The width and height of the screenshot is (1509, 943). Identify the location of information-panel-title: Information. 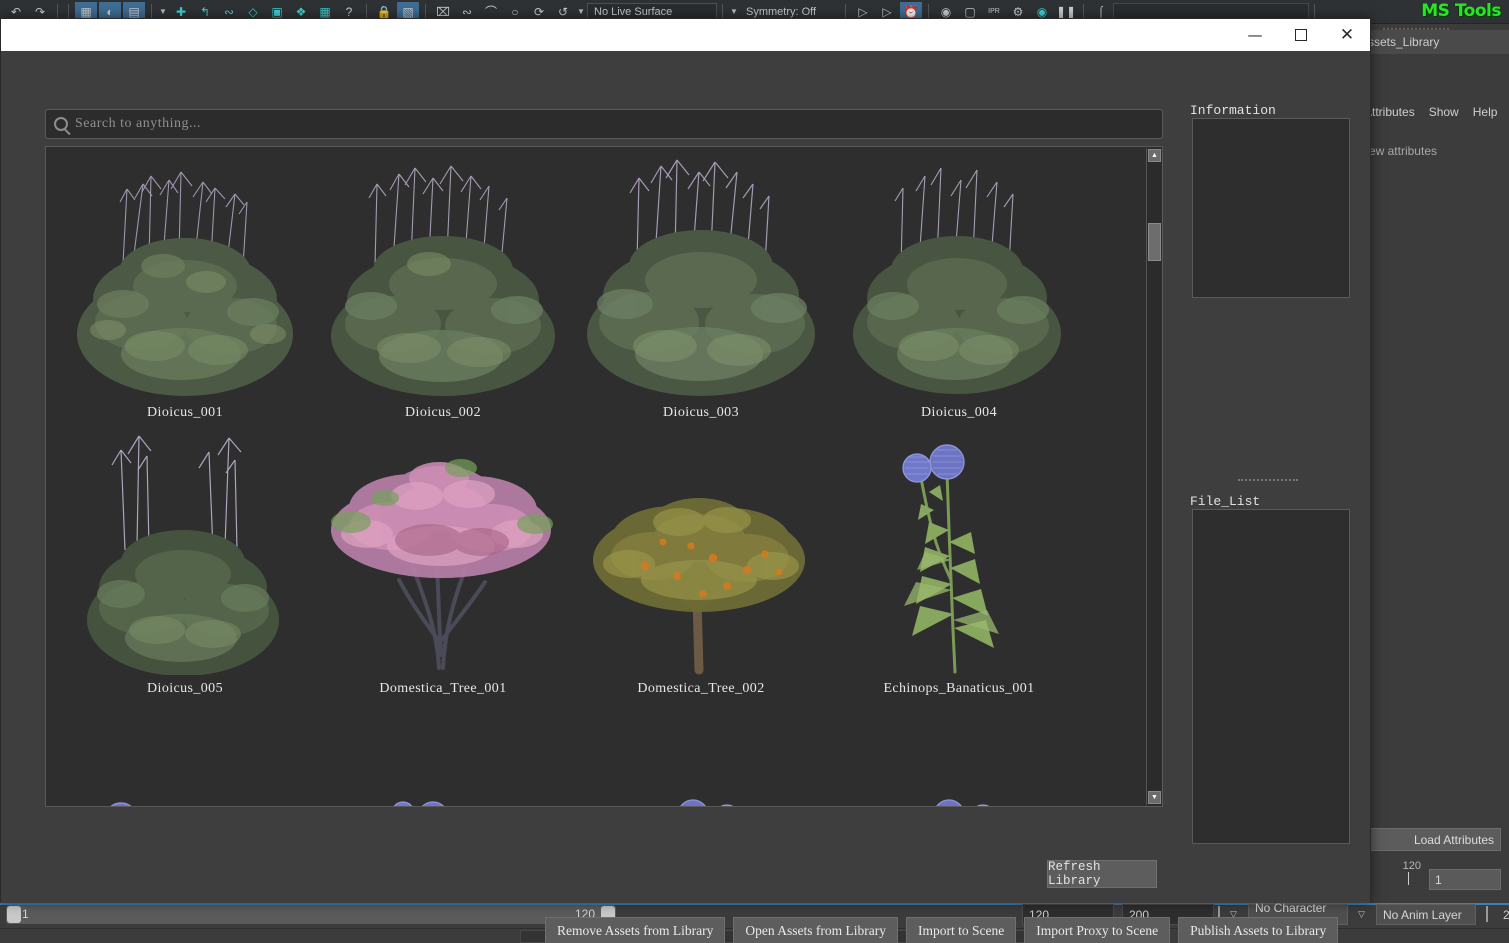
(1233, 110).